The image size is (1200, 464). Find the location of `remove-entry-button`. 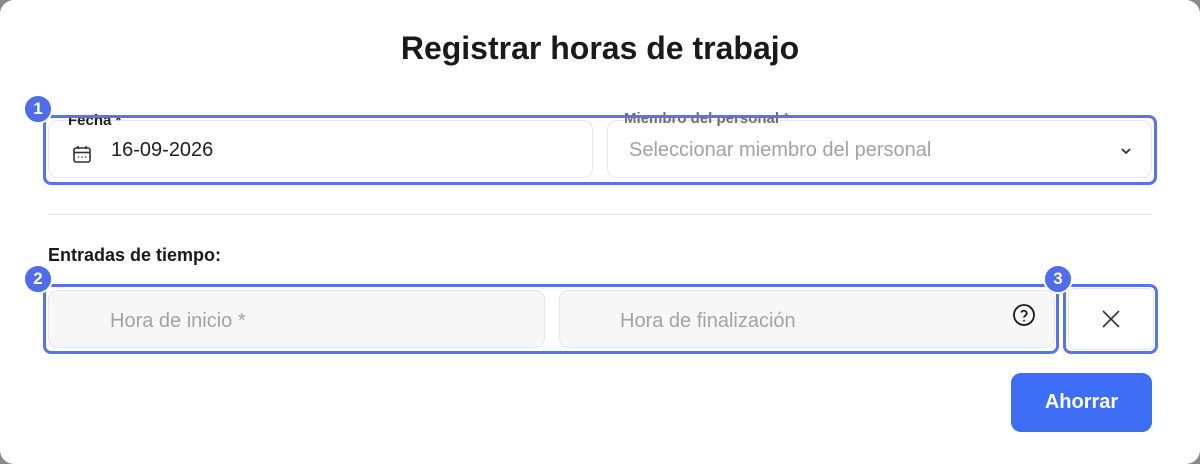

remove-entry-button is located at coordinates (1111, 319).